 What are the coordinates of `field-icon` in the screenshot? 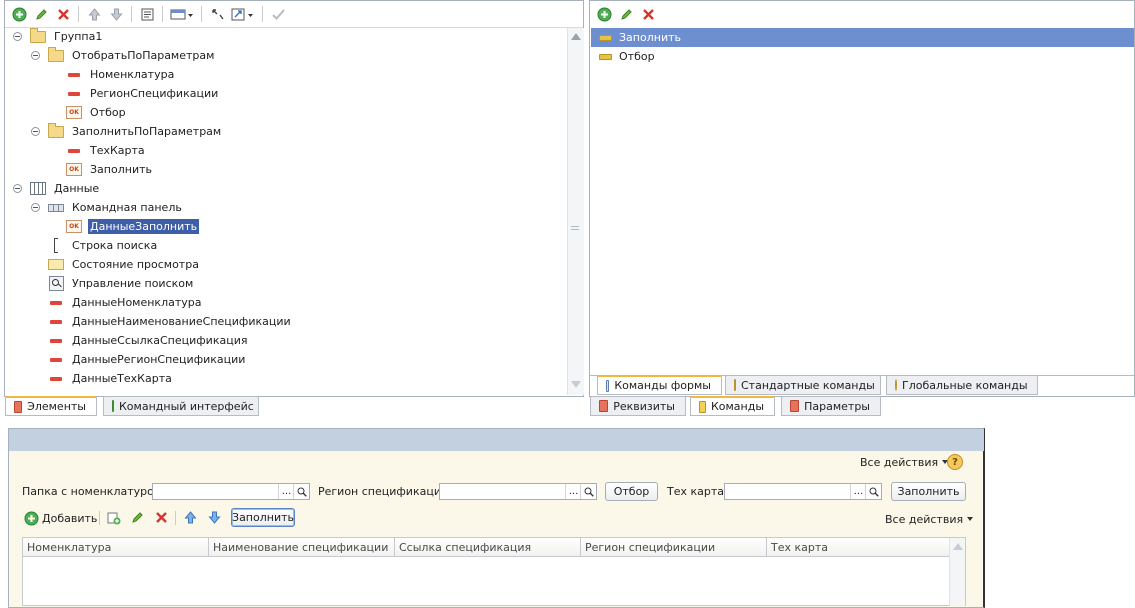 It's located at (56, 360).